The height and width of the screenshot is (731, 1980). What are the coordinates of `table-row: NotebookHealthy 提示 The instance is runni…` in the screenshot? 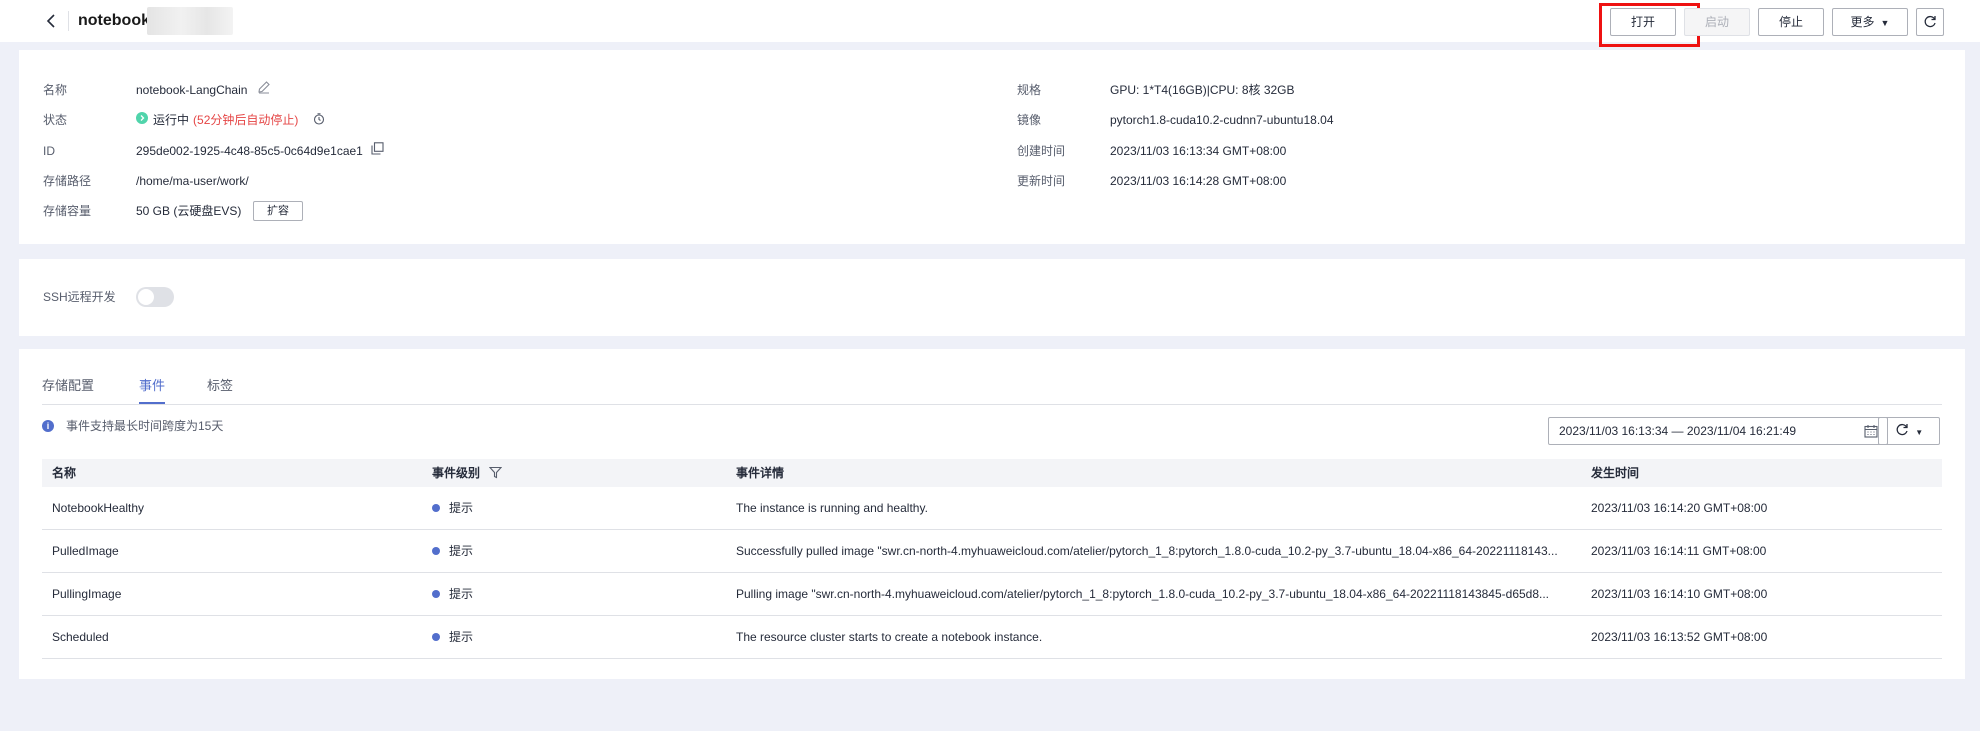 It's located at (992, 508).